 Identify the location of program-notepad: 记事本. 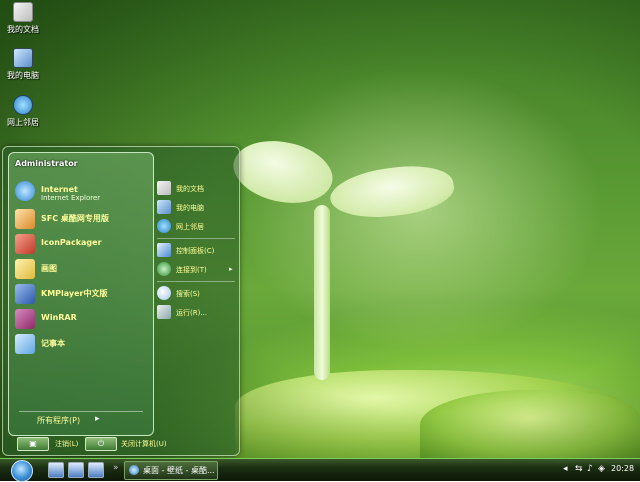
(82, 345).